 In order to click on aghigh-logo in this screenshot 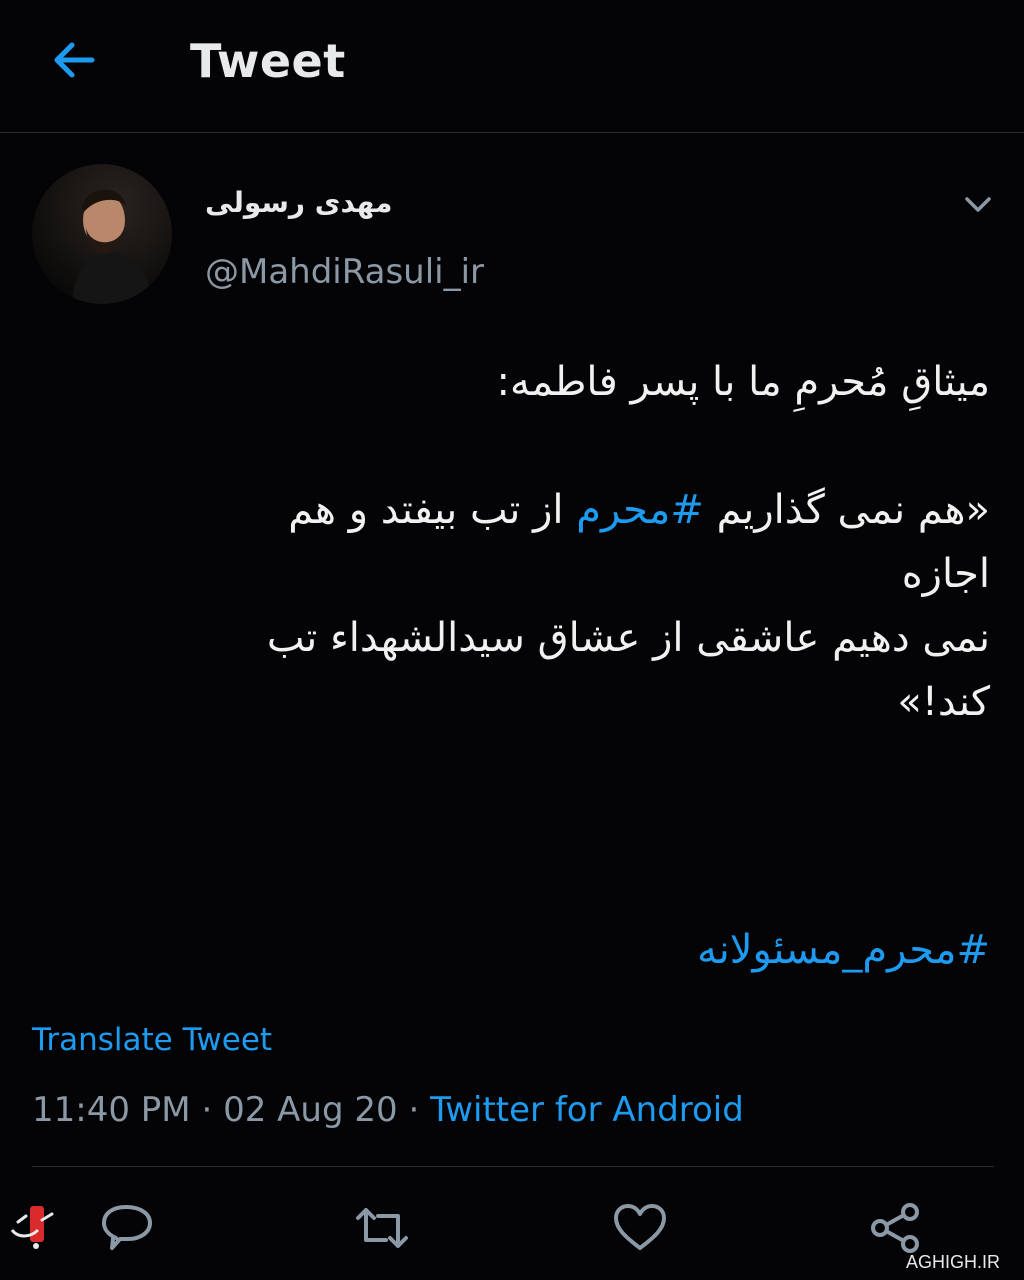, I will do `click(32, 1227)`.